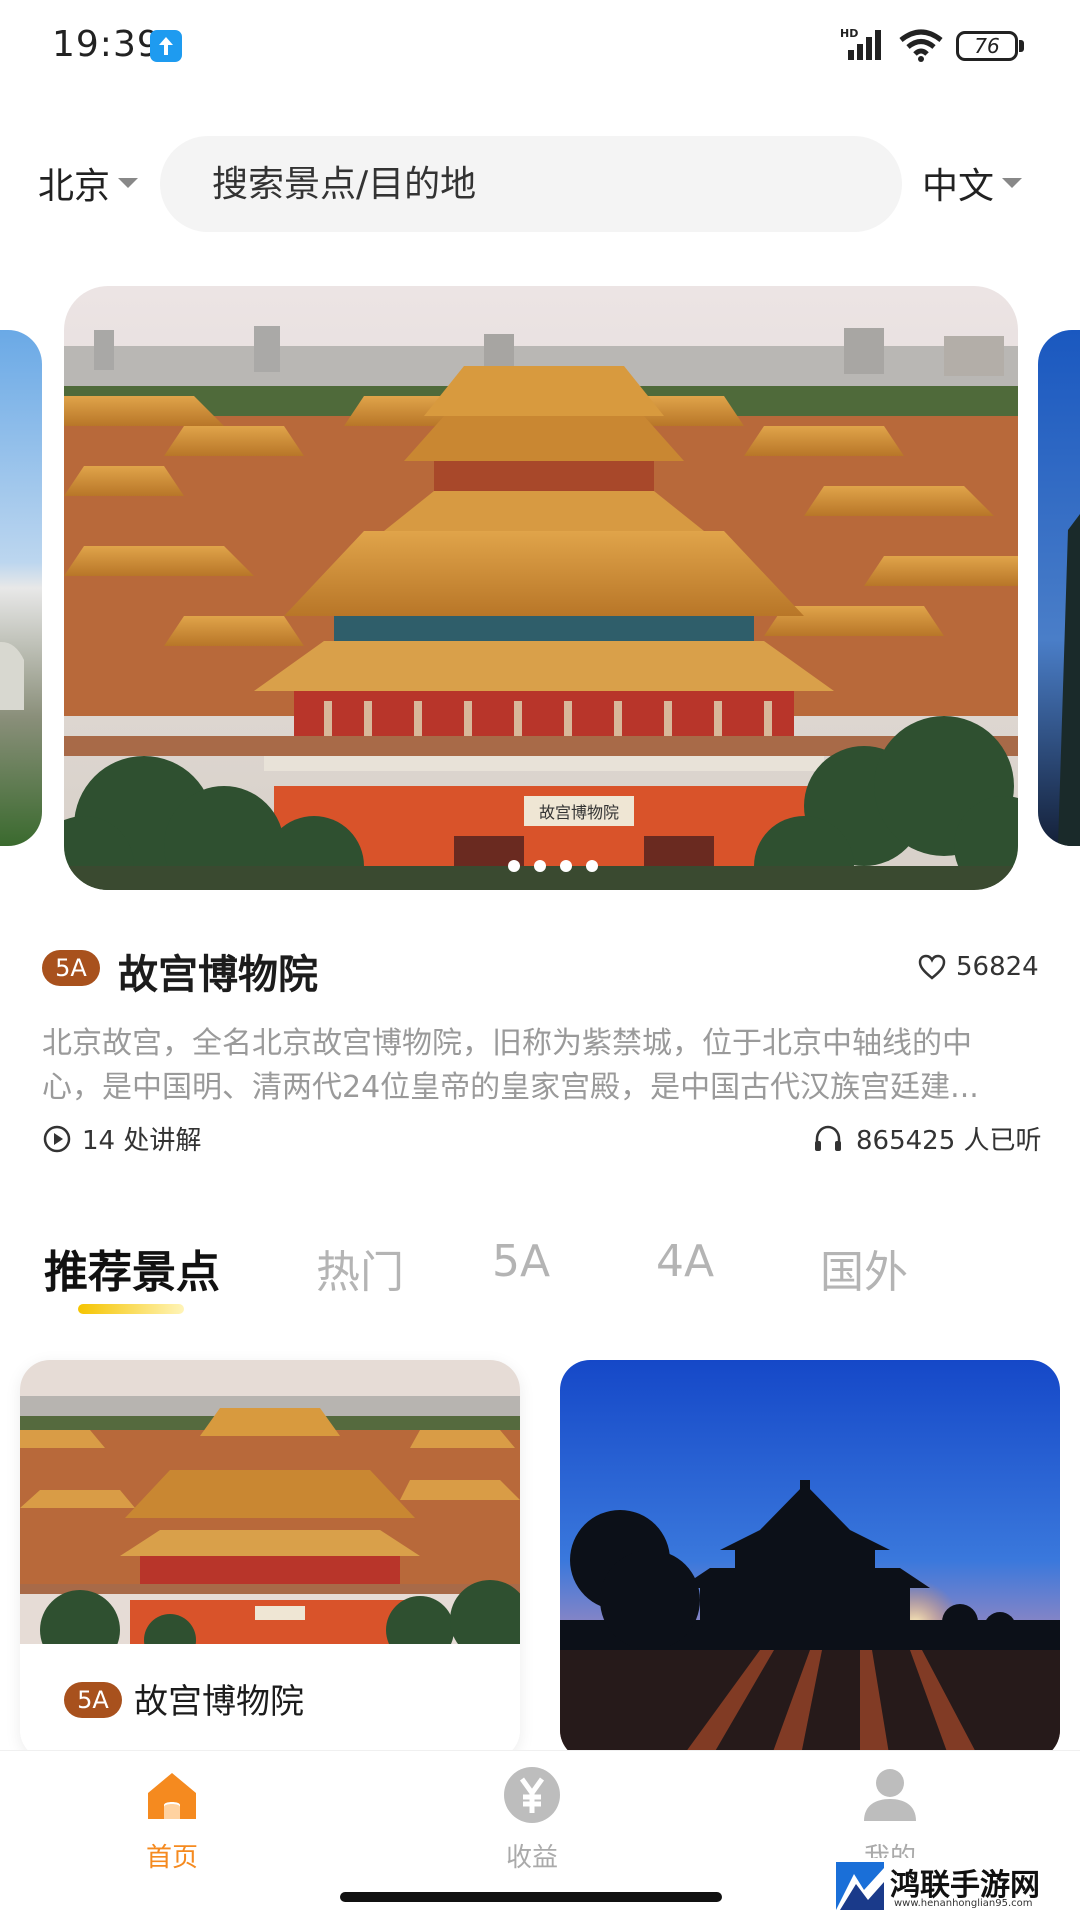 The width and height of the screenshot is (1080, 1920). Describe the element at coordinates (579, 812) in the screenshot. I see `palace-plaque: 故宫博物院` at that location.